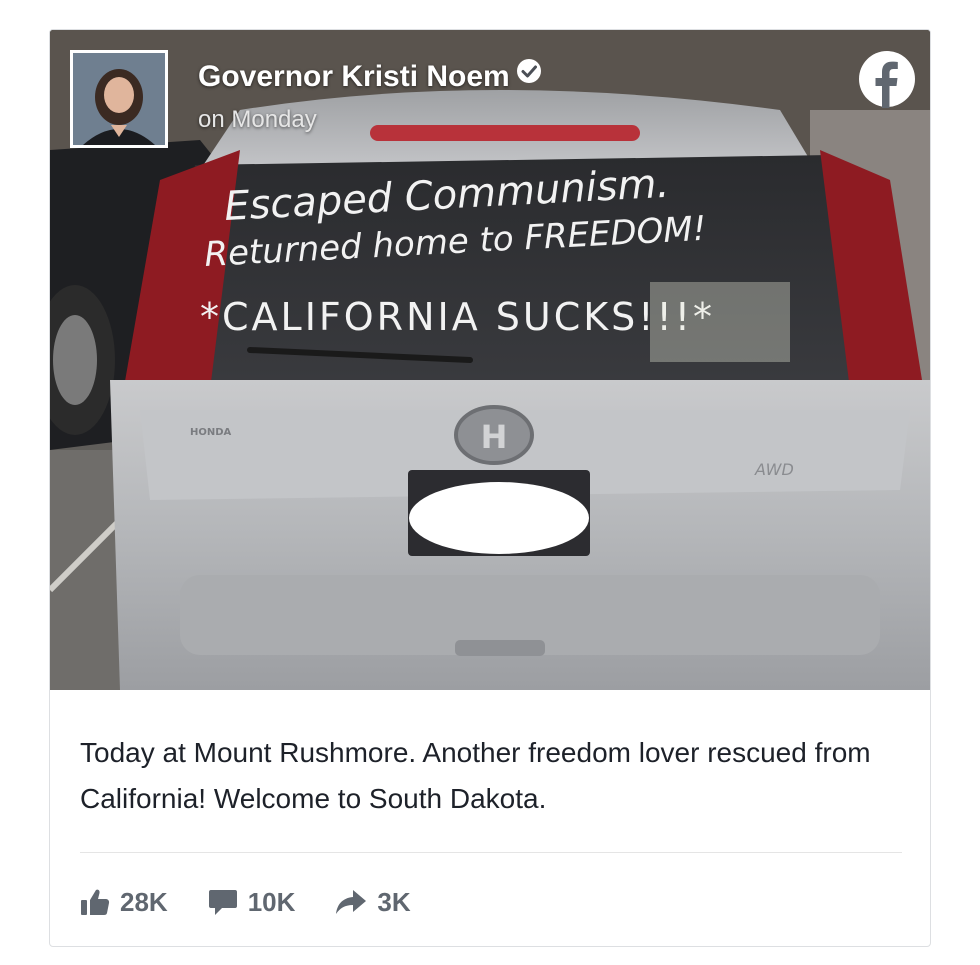 The image size is (980, 965). I want to click on avatar, so click(119, 99).